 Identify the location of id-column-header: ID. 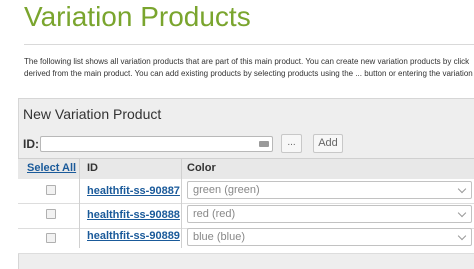
(92, 168).